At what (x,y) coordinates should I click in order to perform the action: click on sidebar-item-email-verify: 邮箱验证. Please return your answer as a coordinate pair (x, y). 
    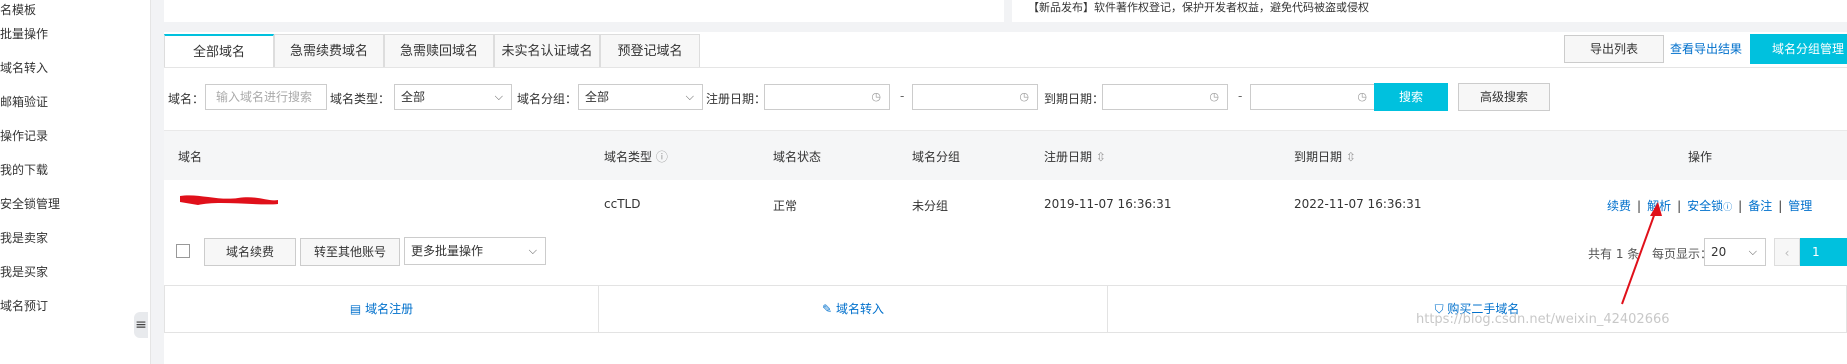
    Looking at the image, I should click on (24, 102).